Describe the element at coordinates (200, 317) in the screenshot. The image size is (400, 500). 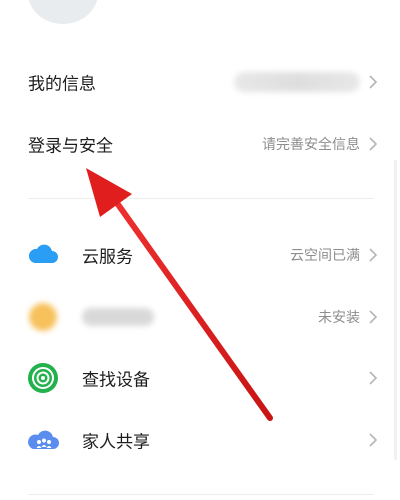
I see `blurred-app-row: 未安装` at that location.